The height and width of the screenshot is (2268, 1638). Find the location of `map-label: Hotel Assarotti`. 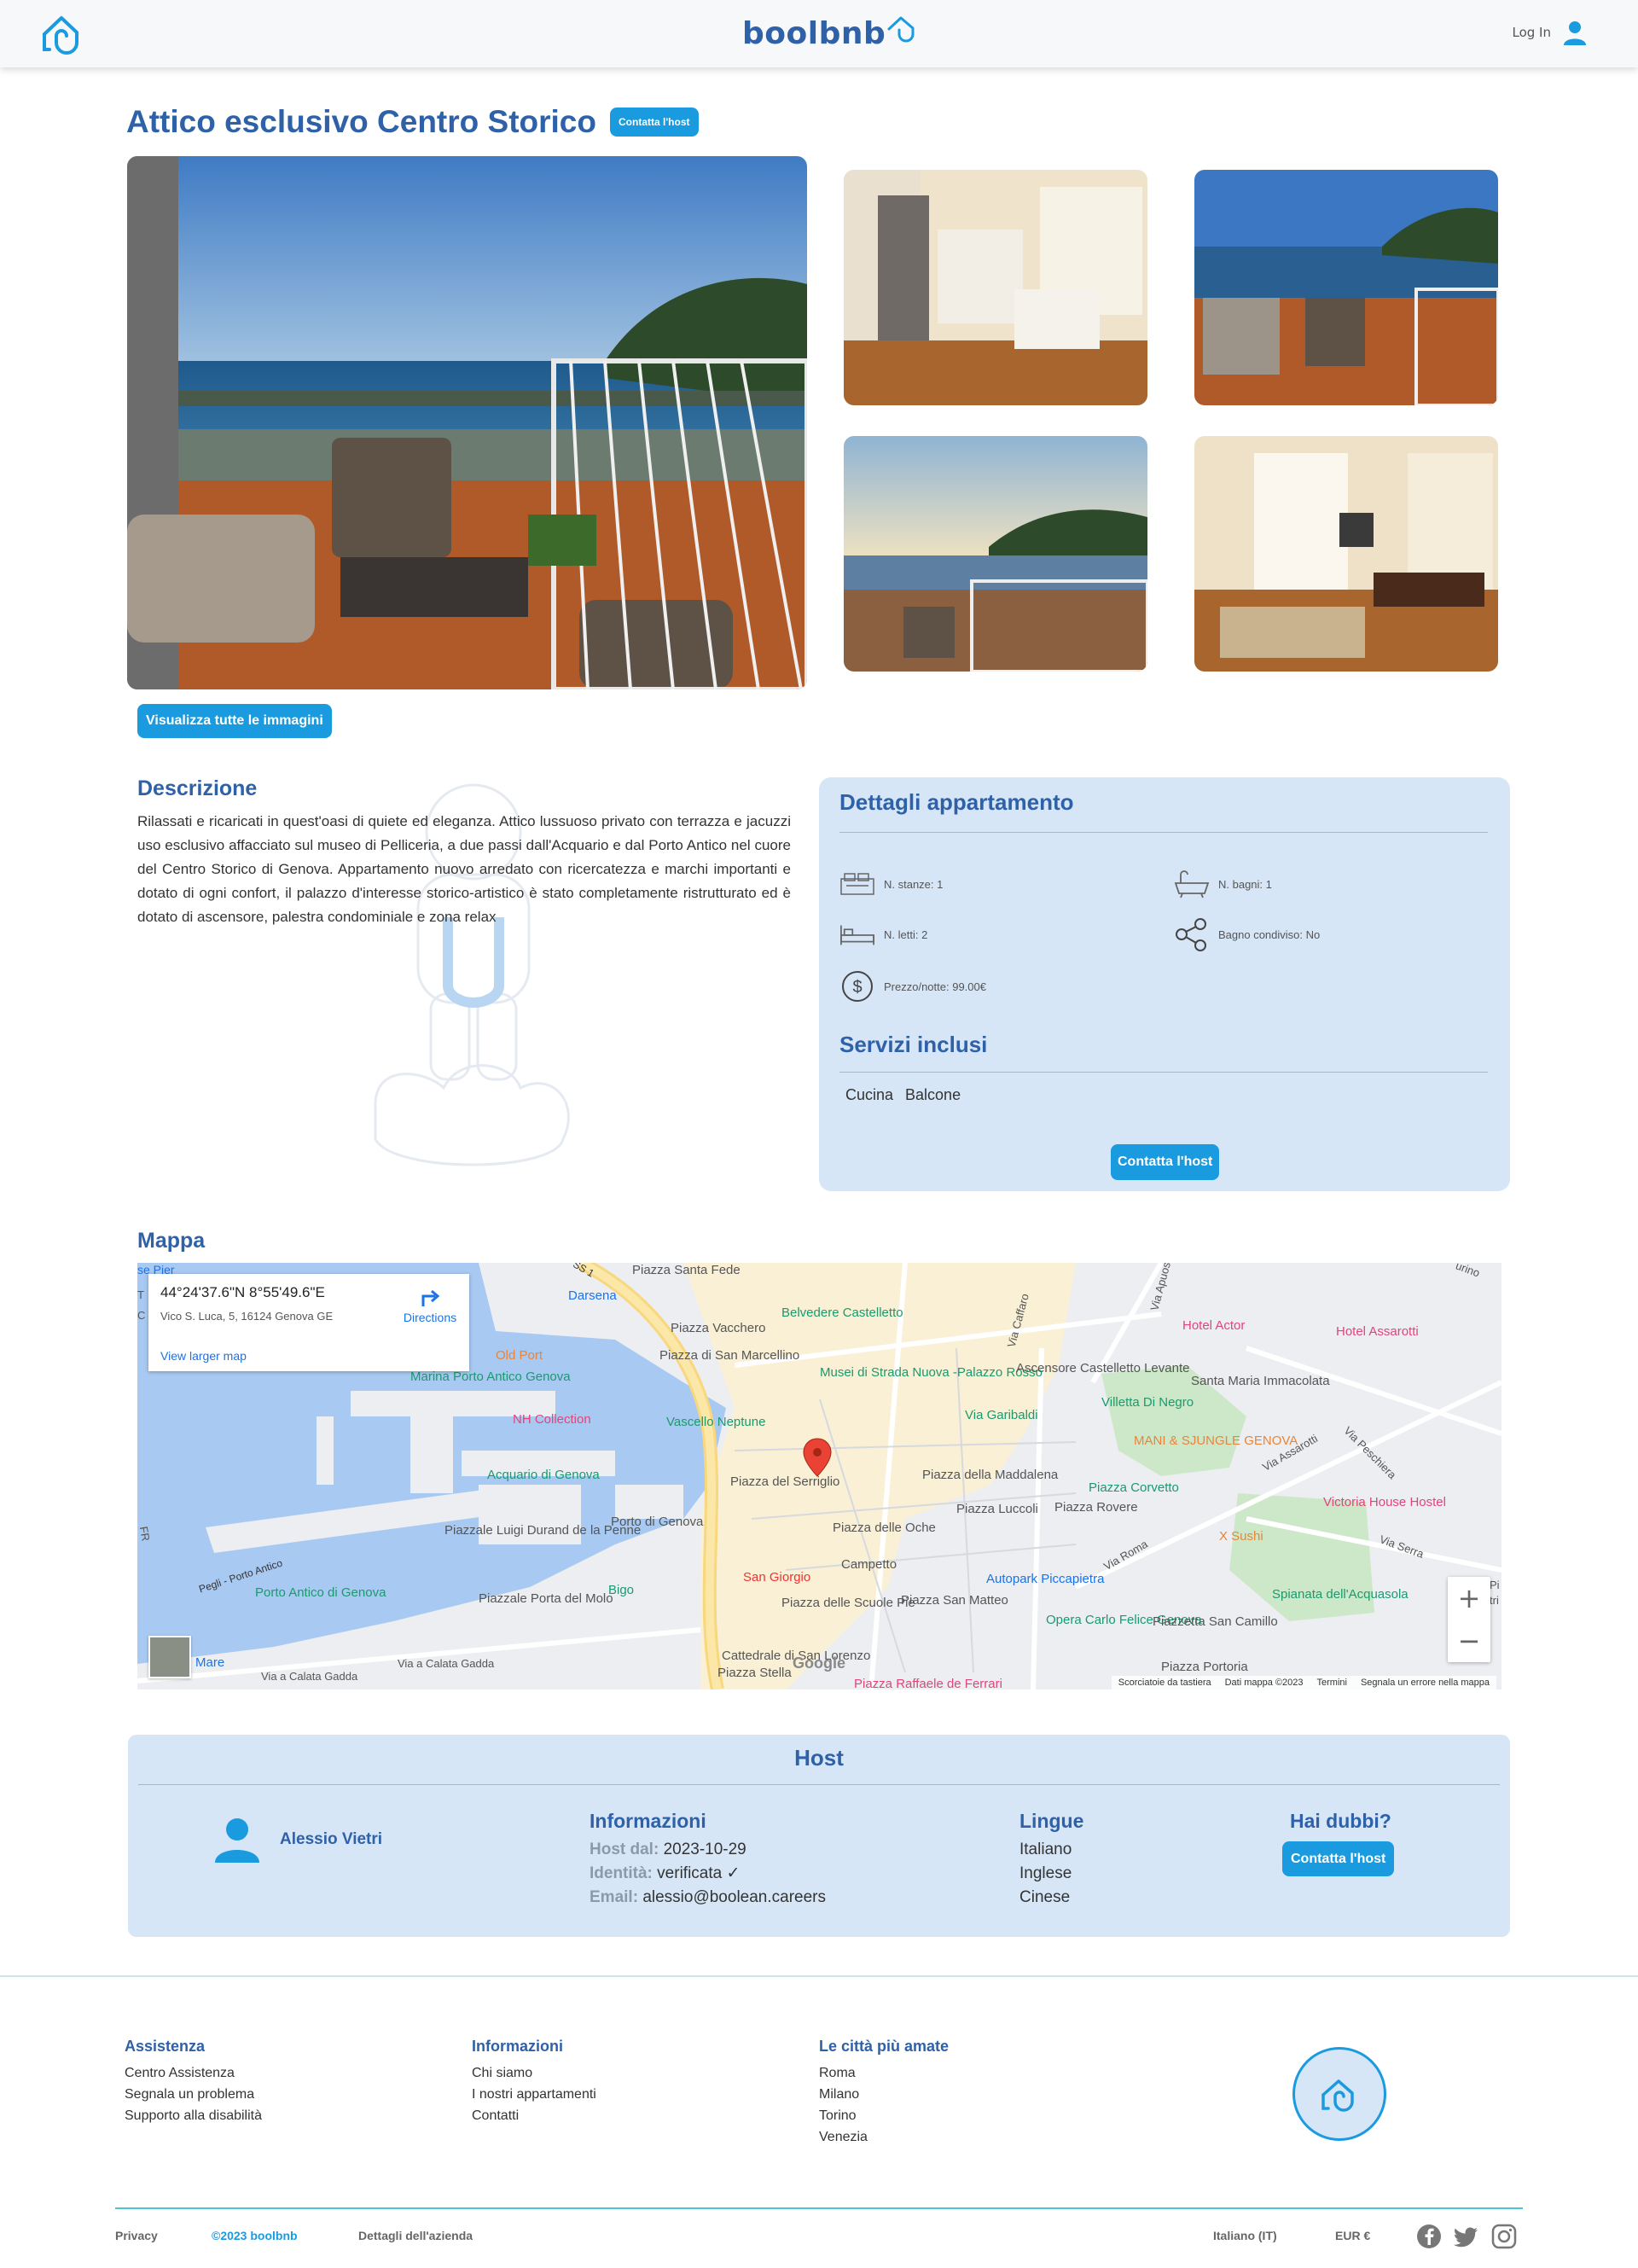

map-label: Hotel Assarotti is located at coordinates (1377, 1331).